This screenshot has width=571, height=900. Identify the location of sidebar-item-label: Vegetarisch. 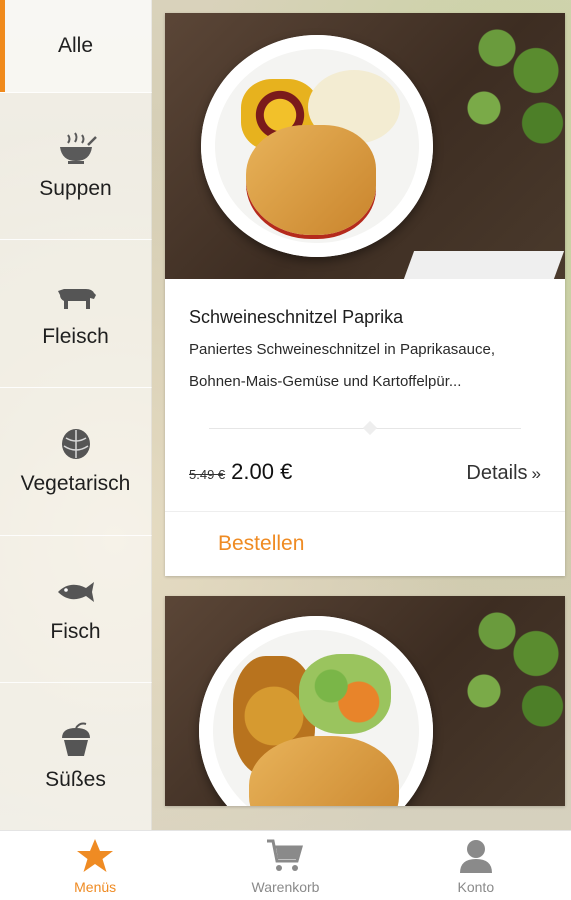
(75, 484).